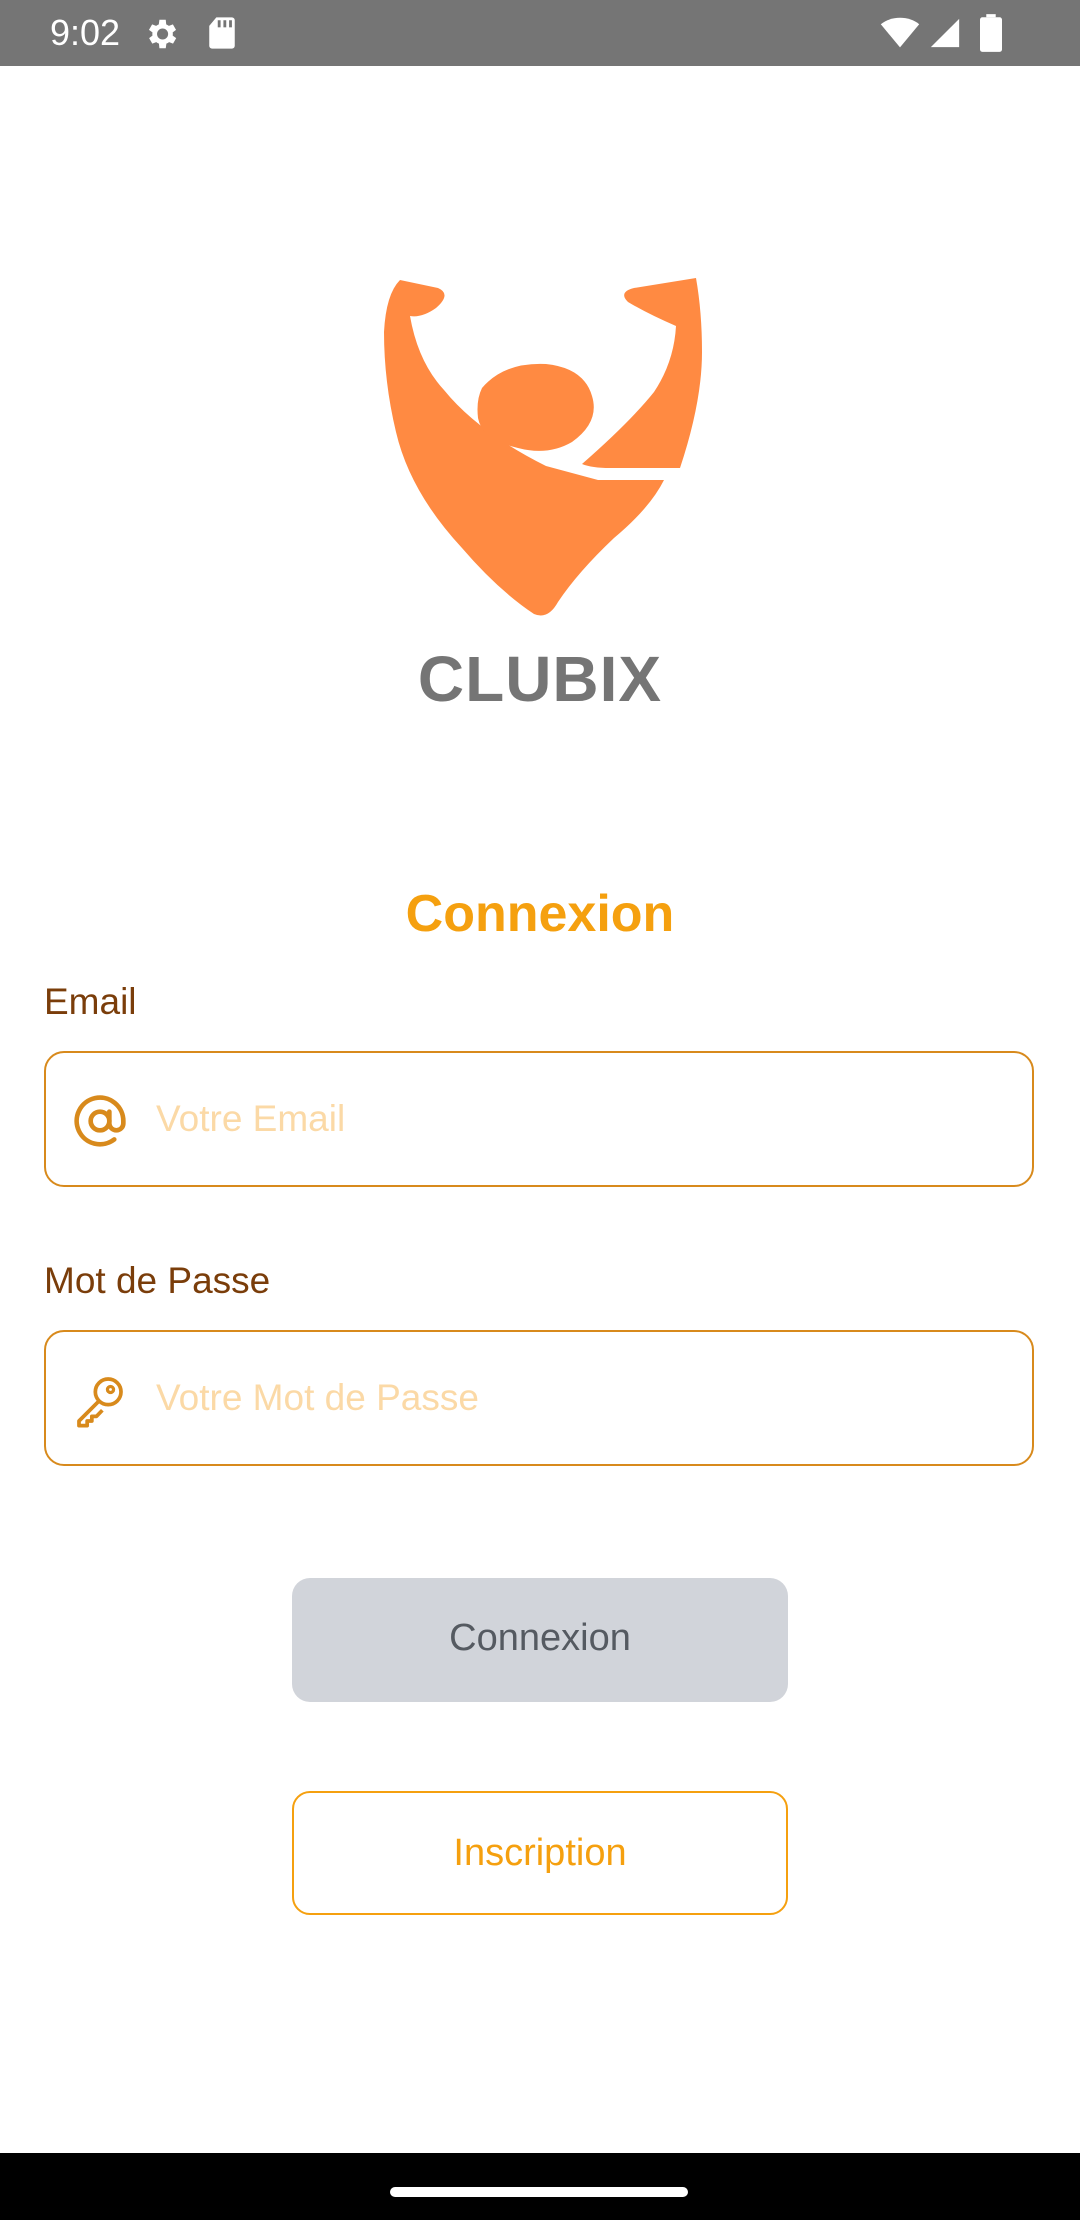 The width and height of the screenshot is (1080, 2220). I want to click on login-title: Connexion, so click(540, 914).